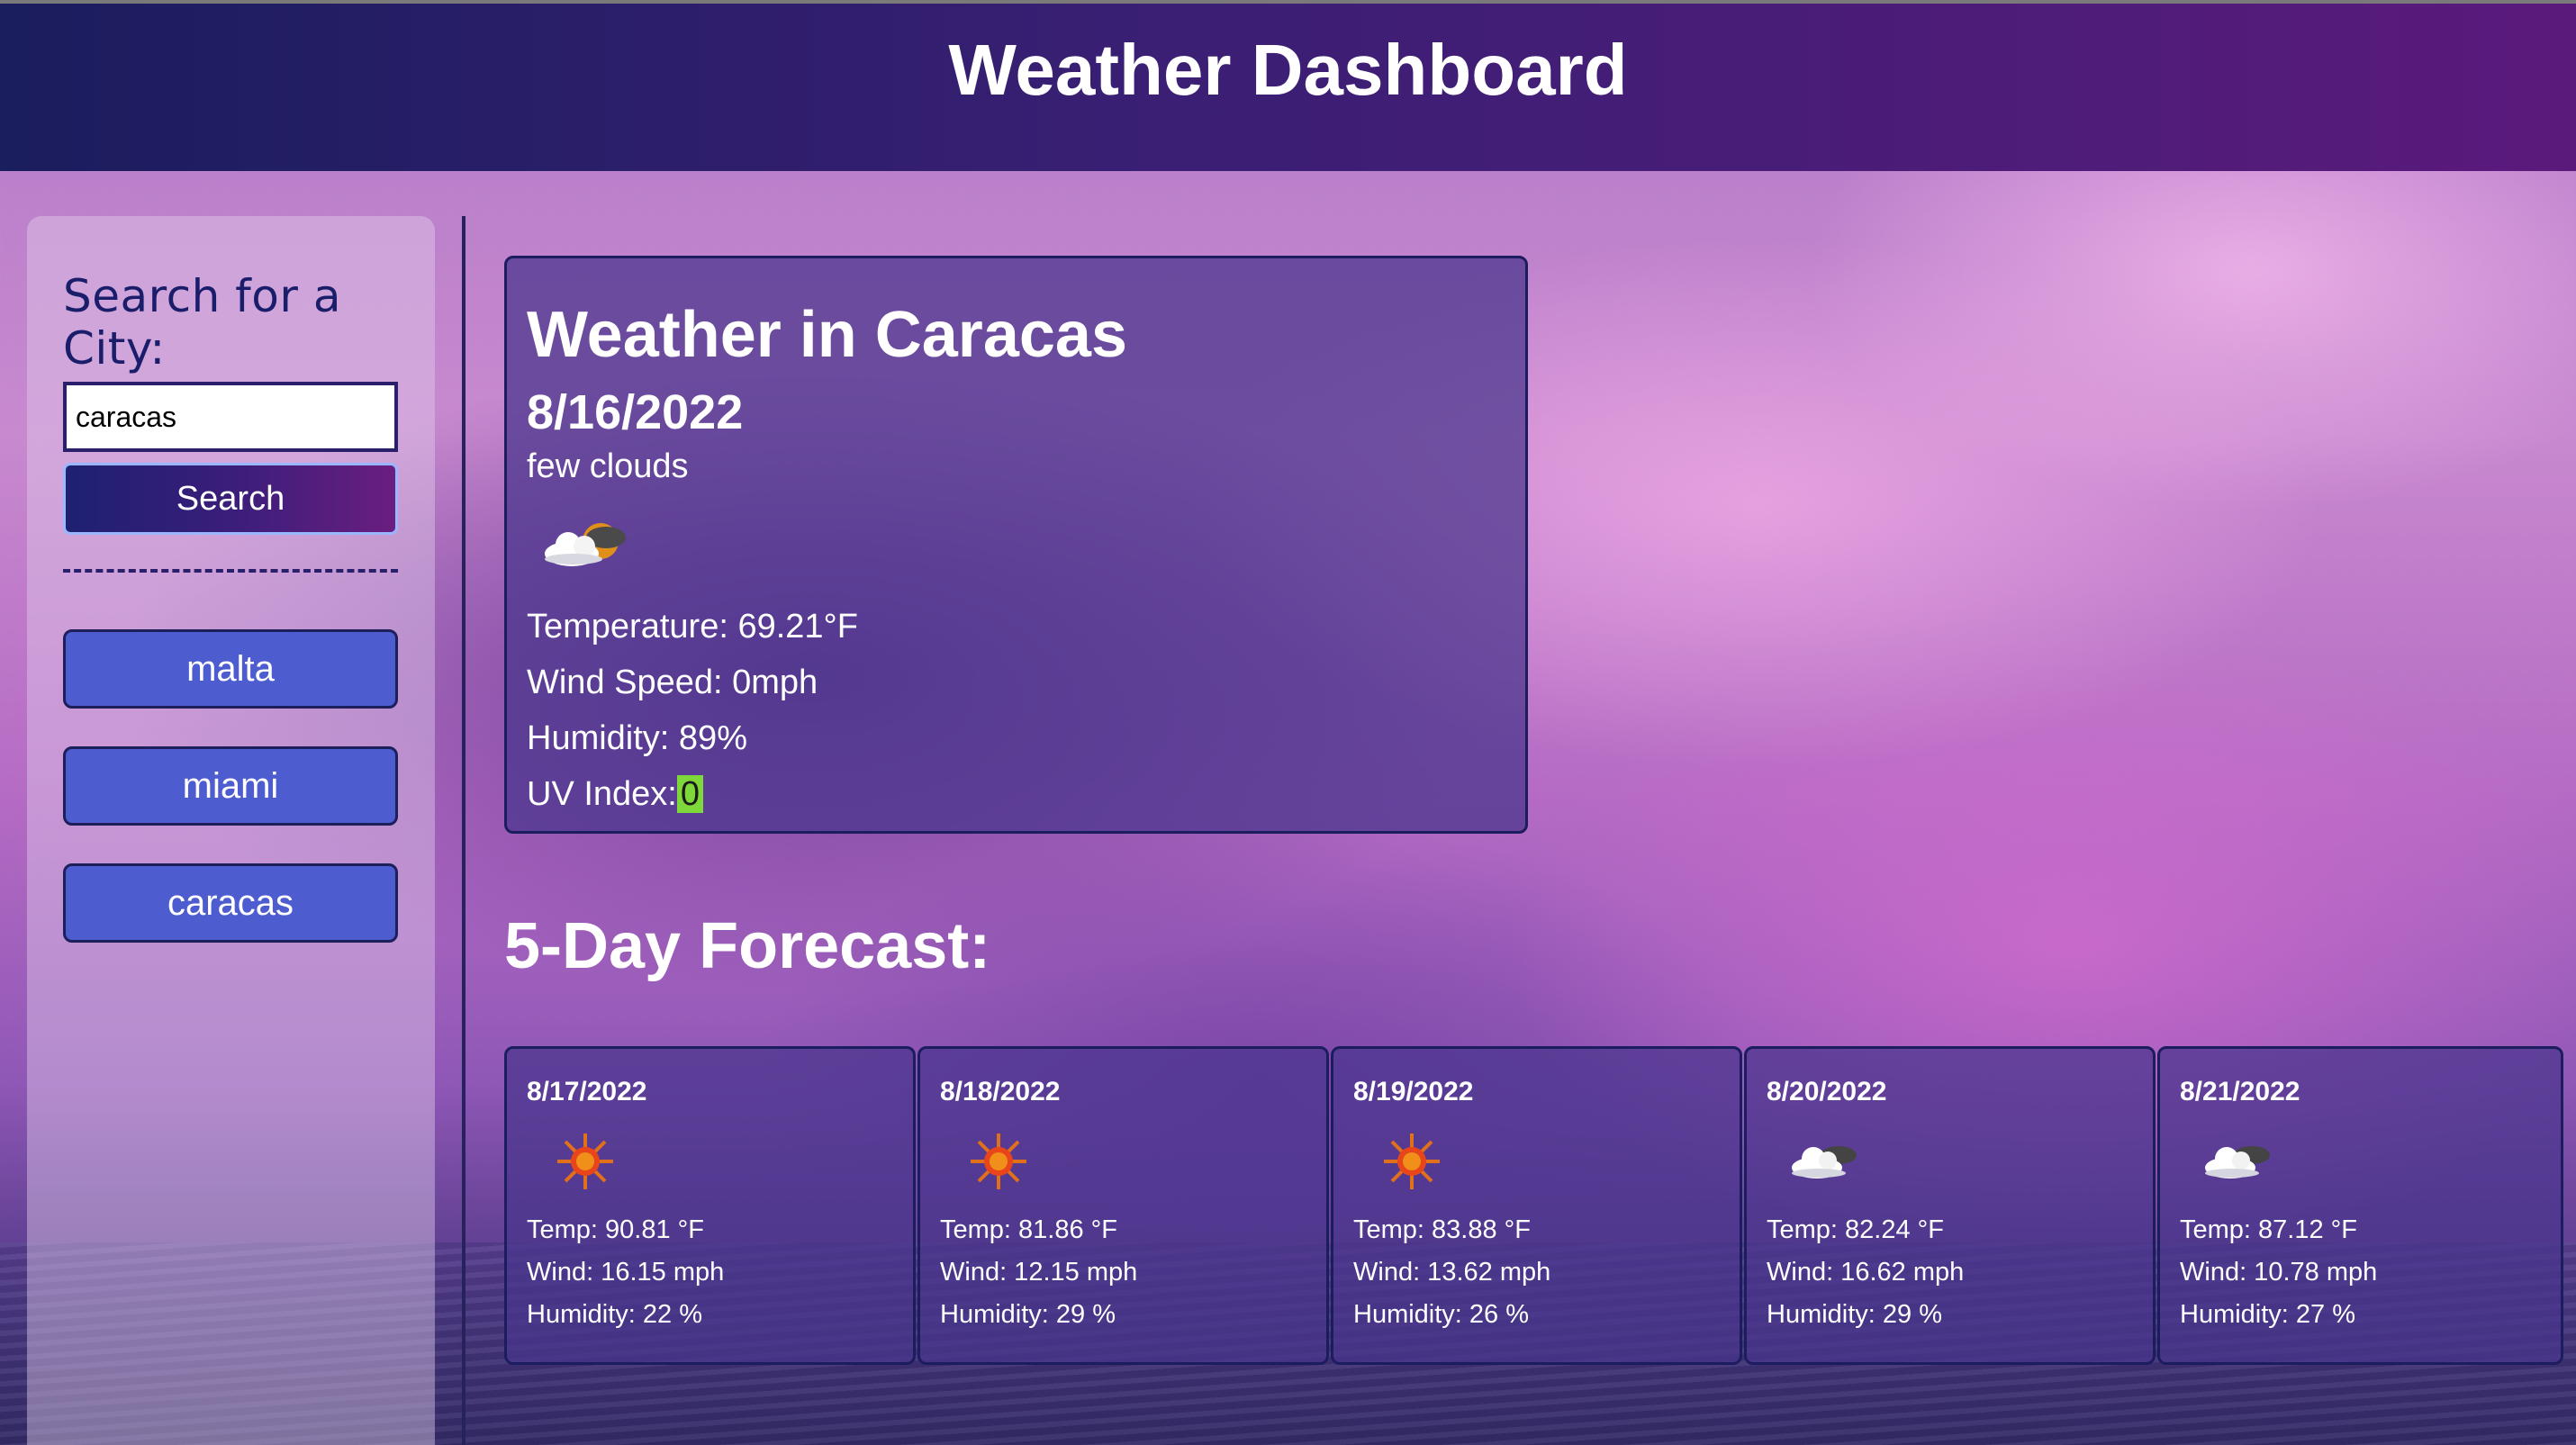 The width and height of the screenshot is (2576, 1445). Describe the element at coordinates (585, 543) in the screenshot. I see `few-clouds-icon` at that location.